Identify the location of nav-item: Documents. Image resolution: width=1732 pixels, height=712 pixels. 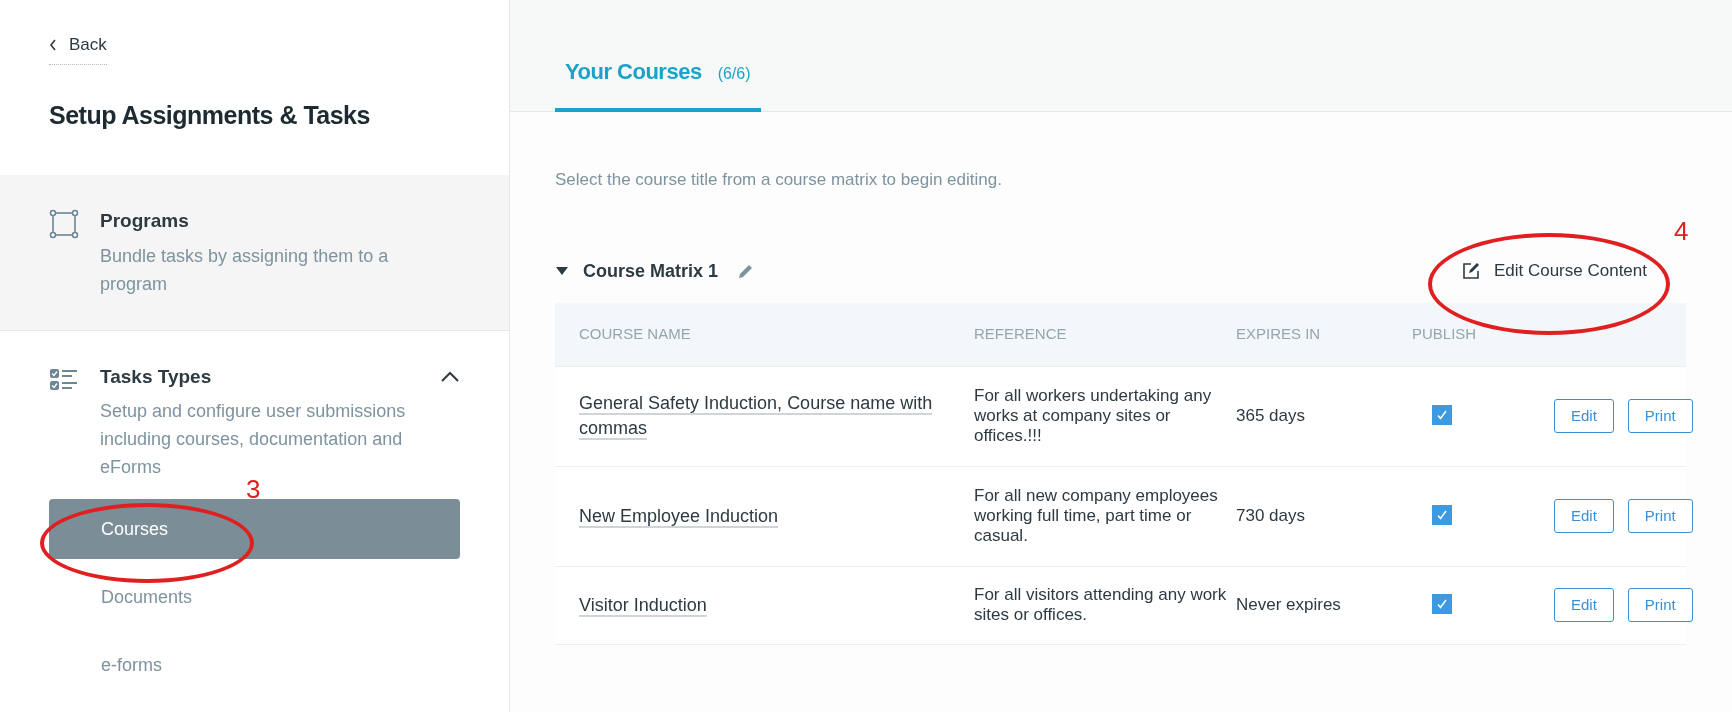
(254, 597).